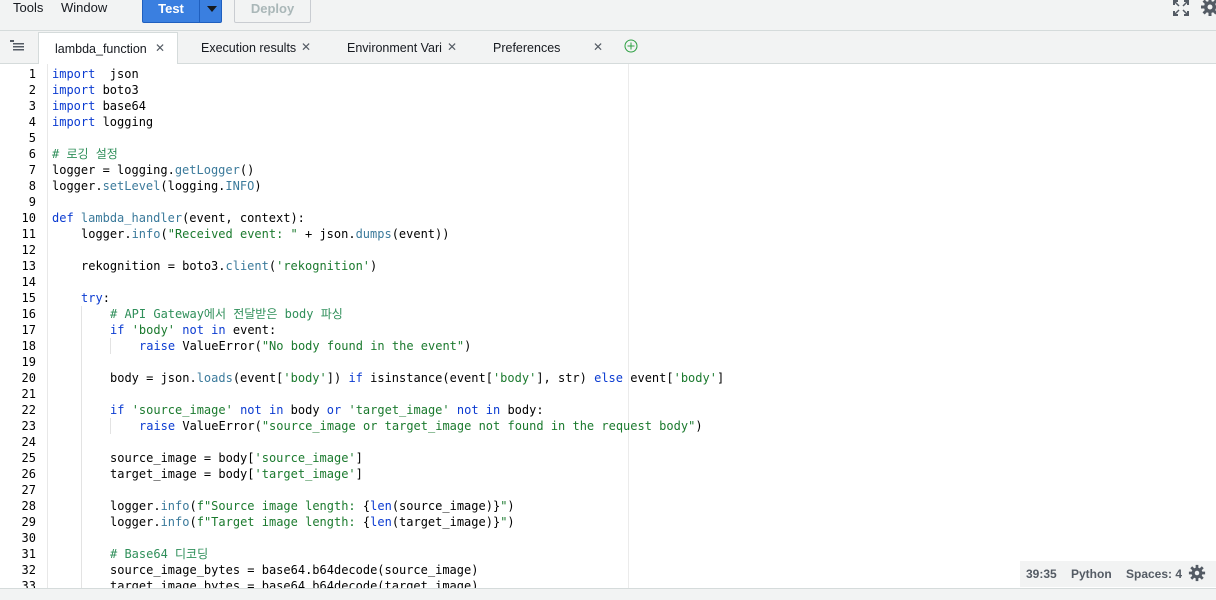  I want to click on code-token: INFO, so click(240, 186).